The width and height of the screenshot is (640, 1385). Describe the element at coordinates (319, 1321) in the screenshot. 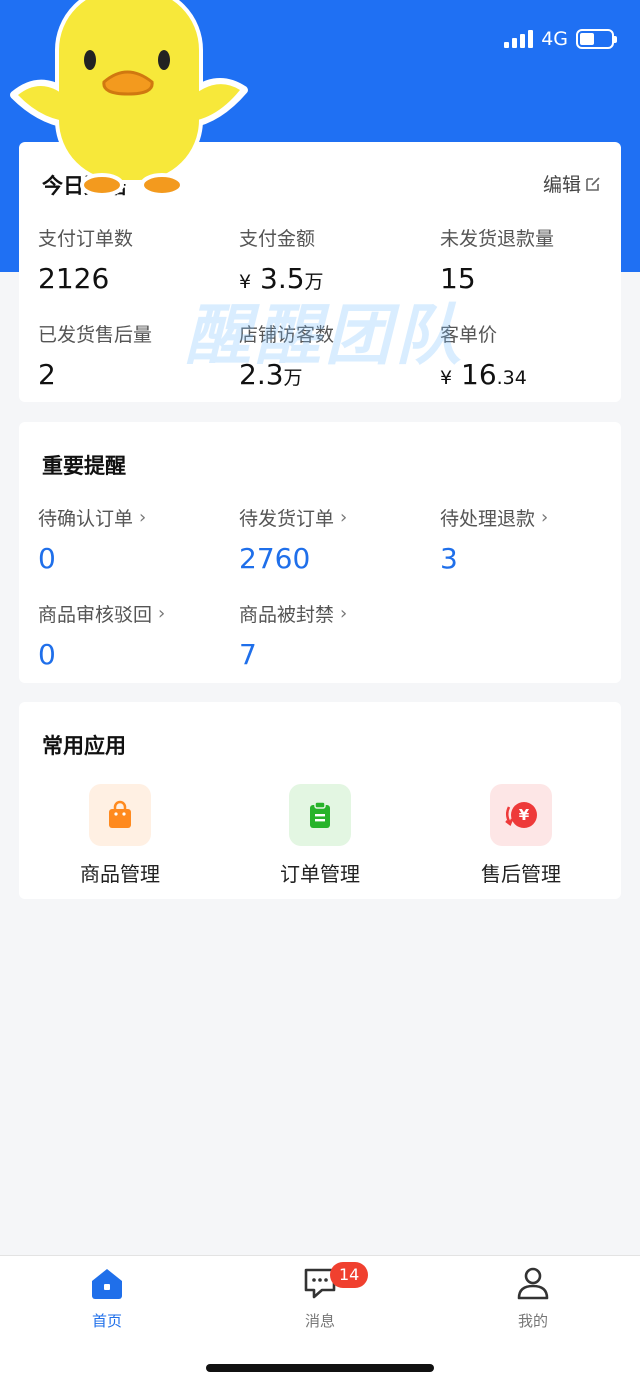

I see `tab-label: 消息` at that location.